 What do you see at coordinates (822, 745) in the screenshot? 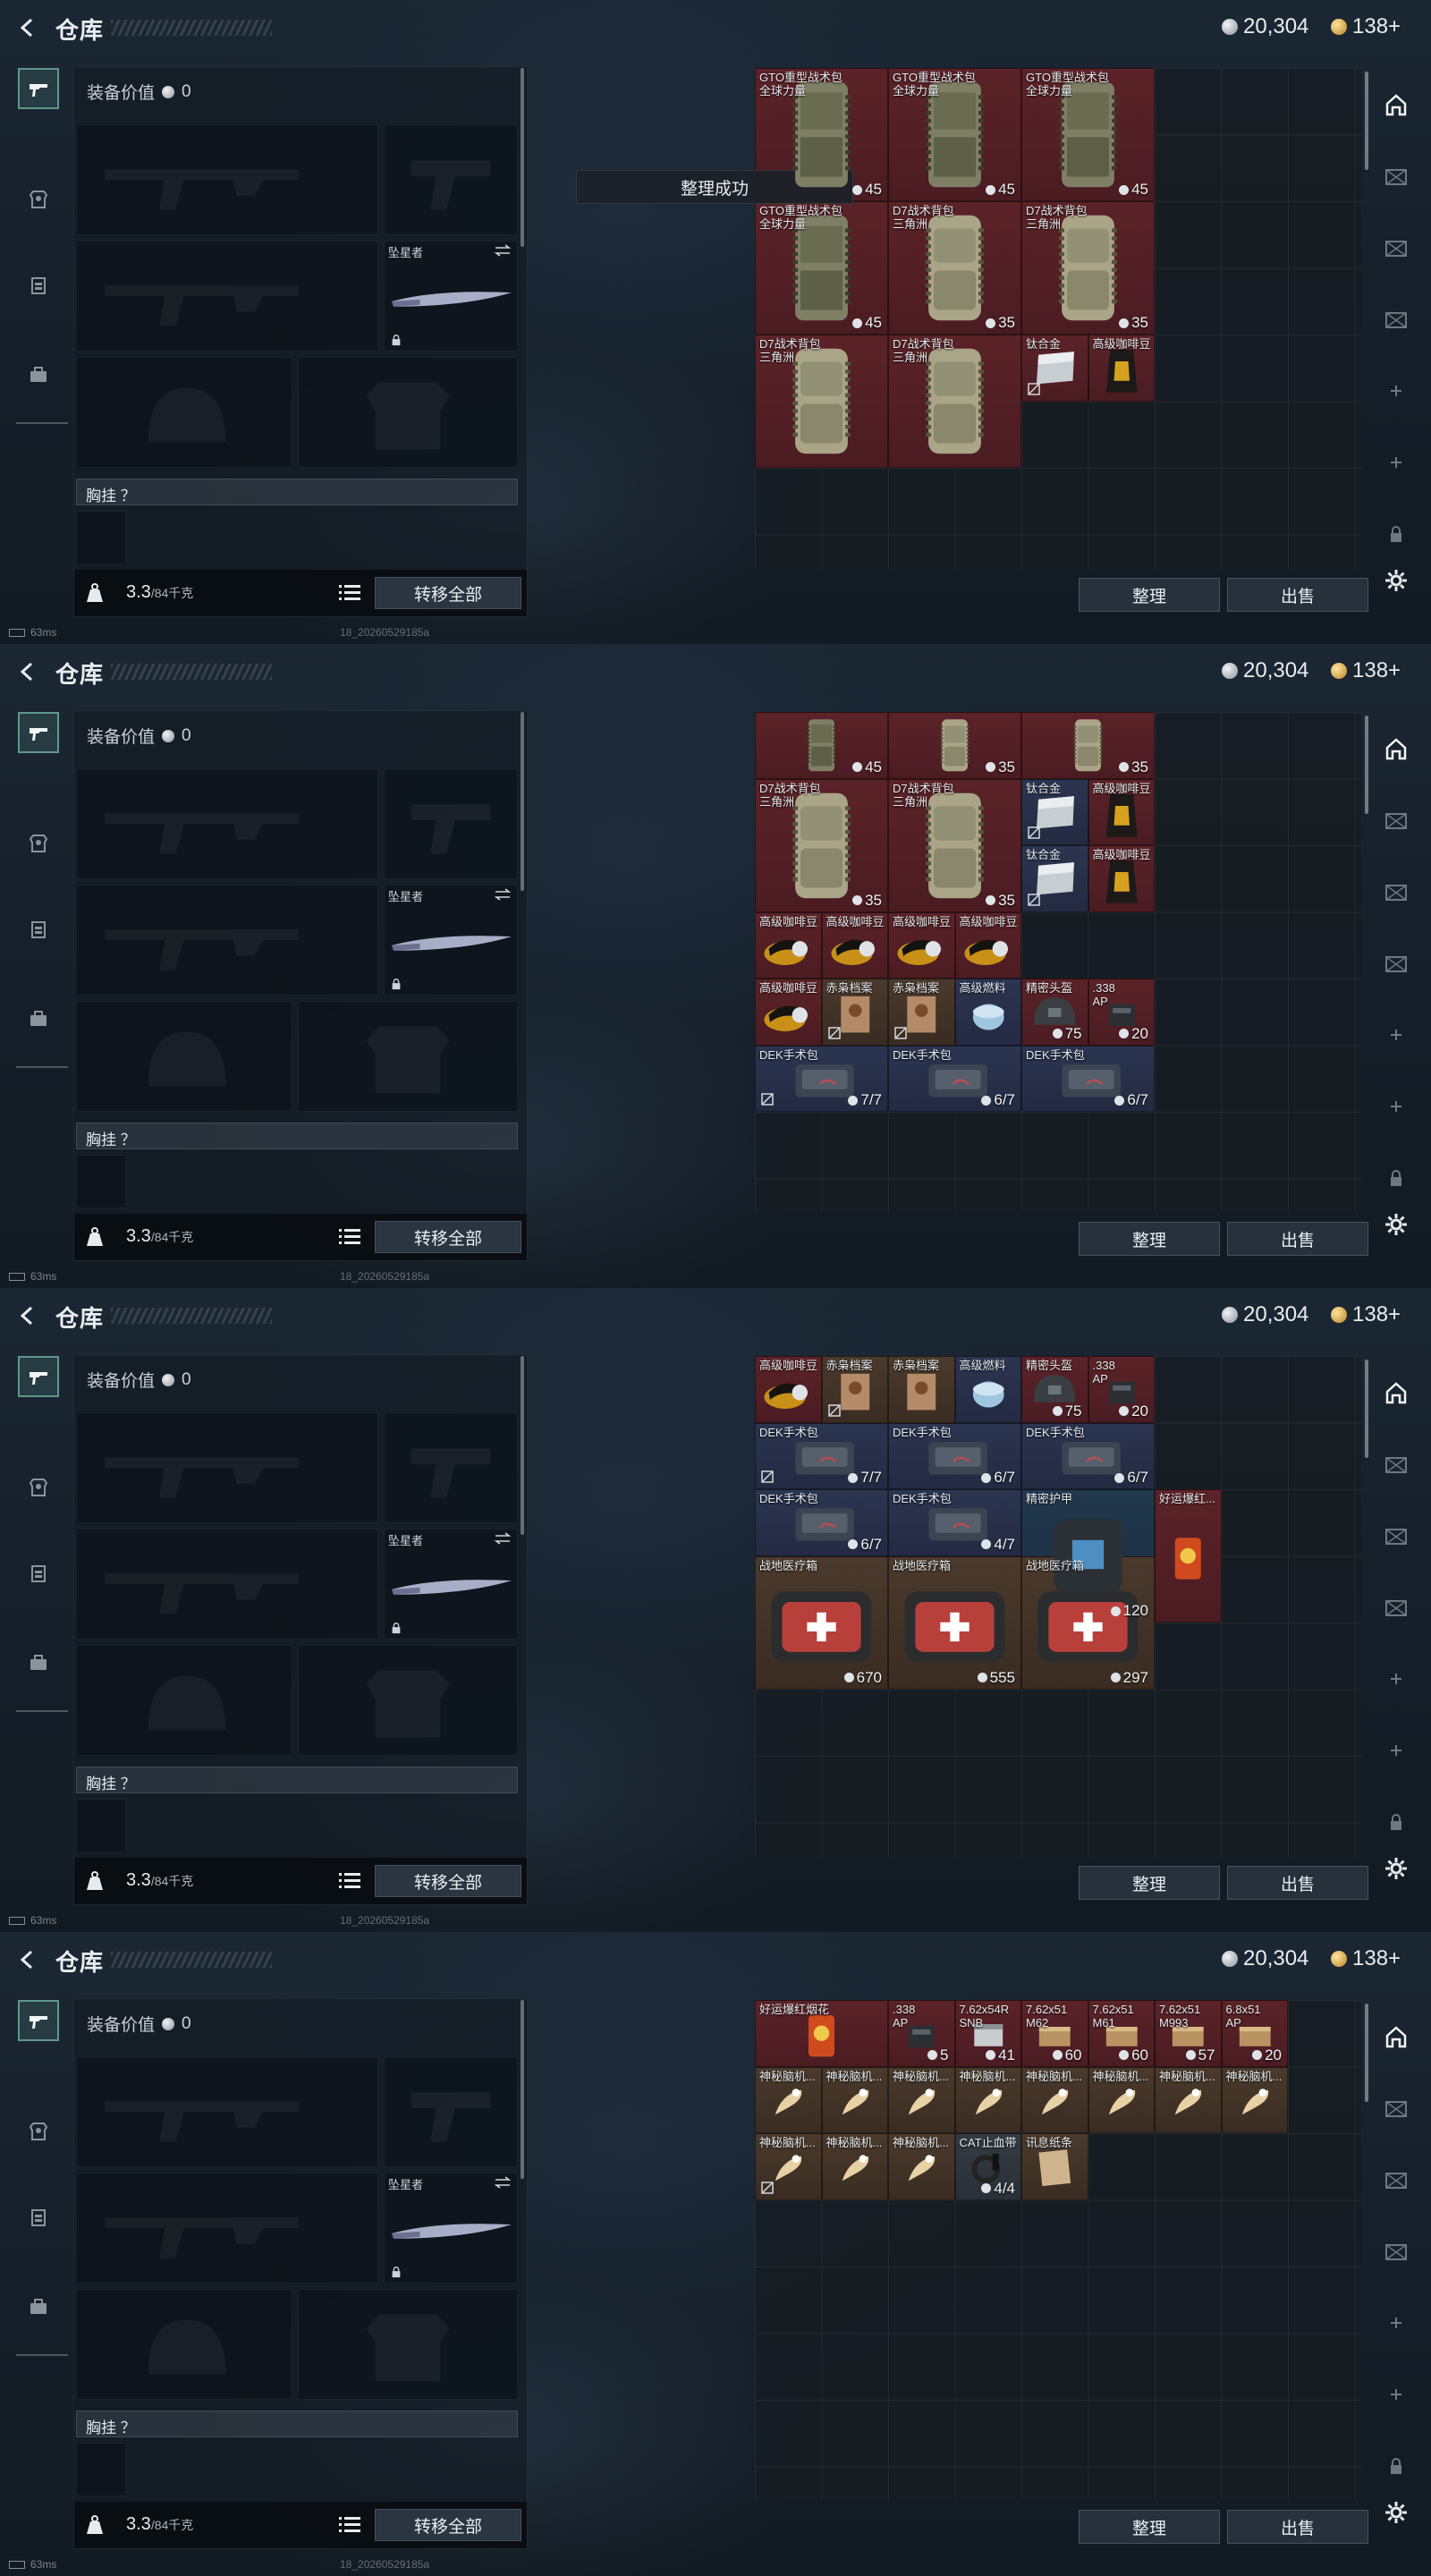
I see `inventory-item: 45` at bounding box center [822, 745].